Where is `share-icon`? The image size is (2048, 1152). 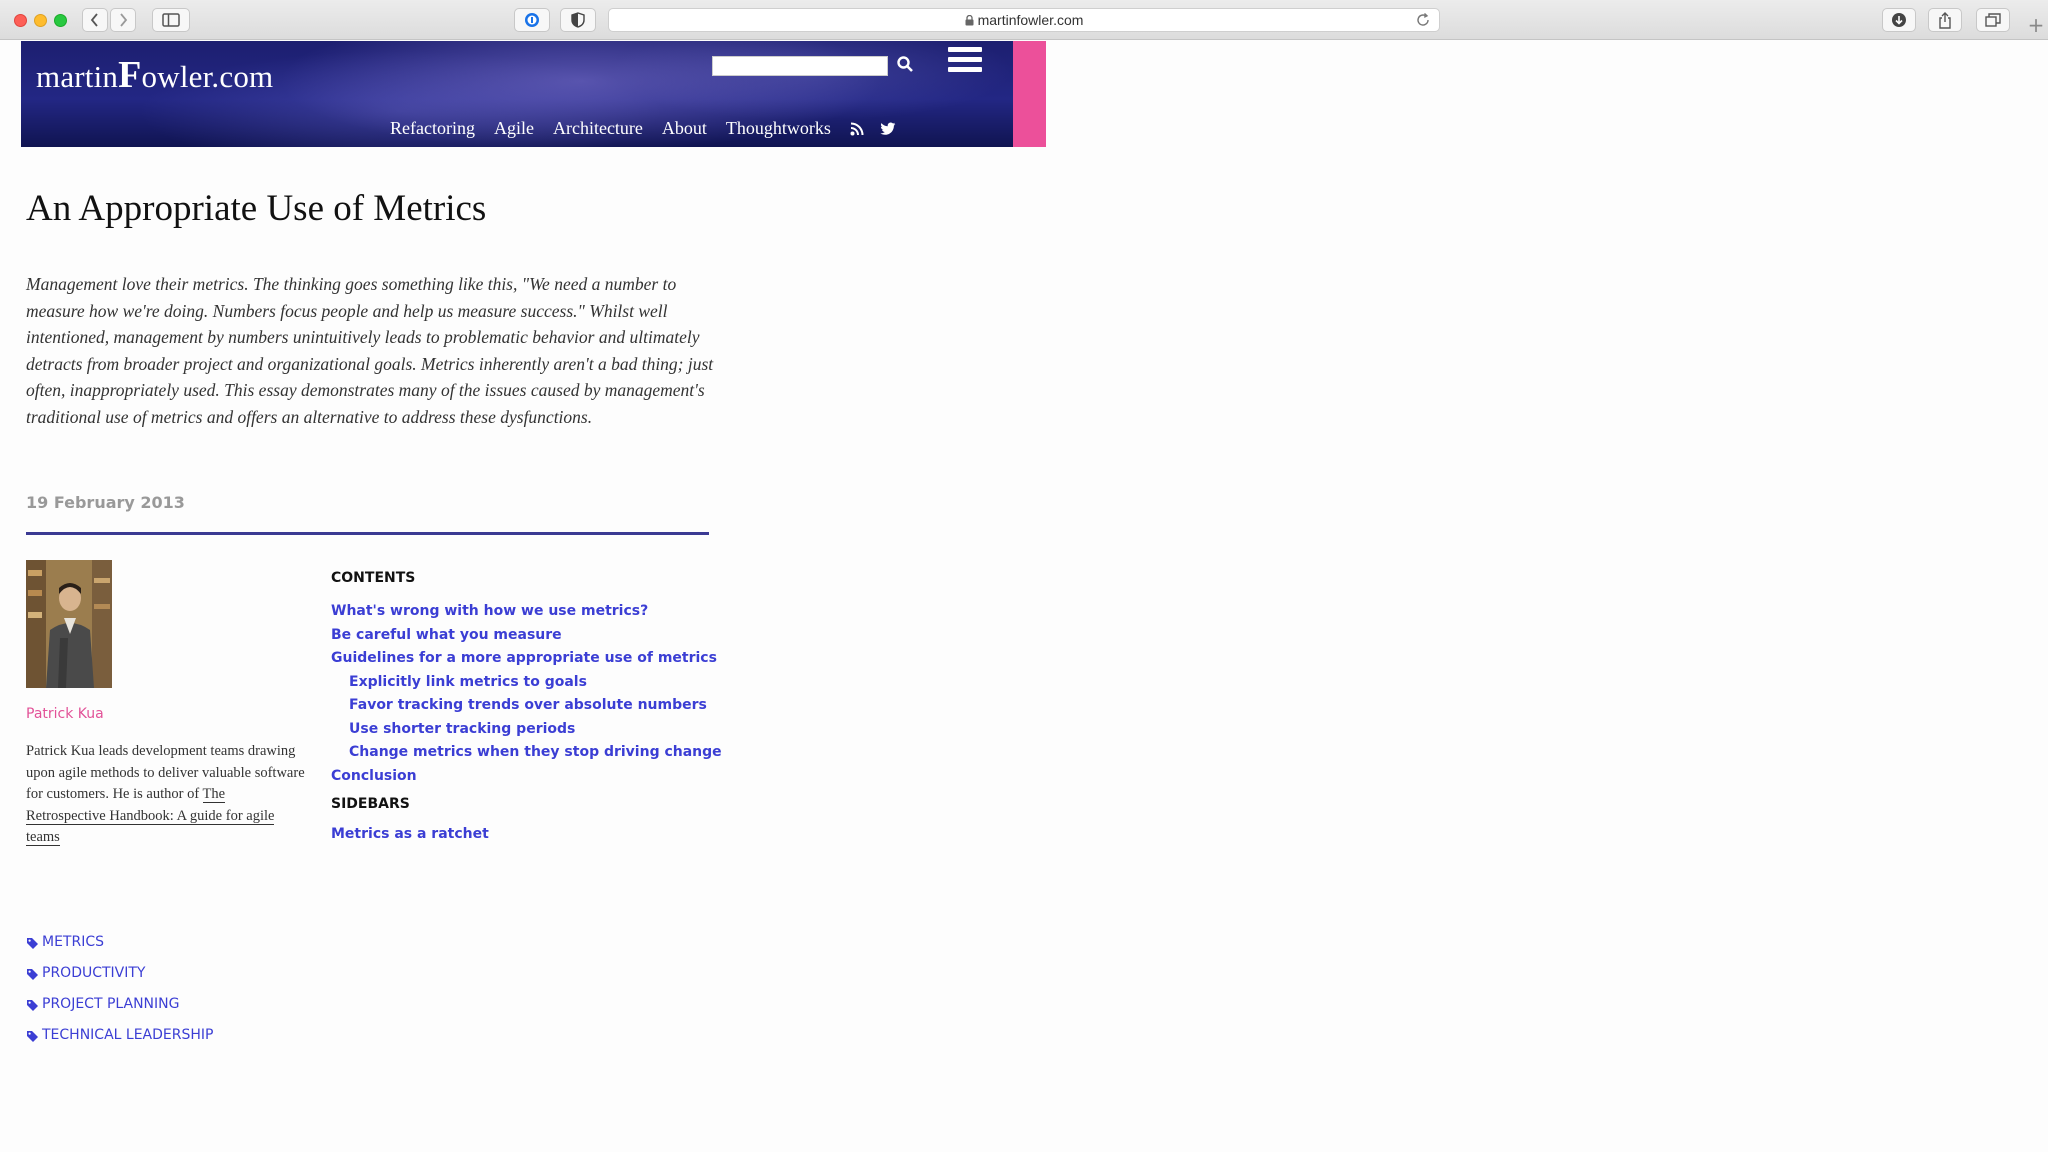 share-icon is located at coordinates (1945, 20).